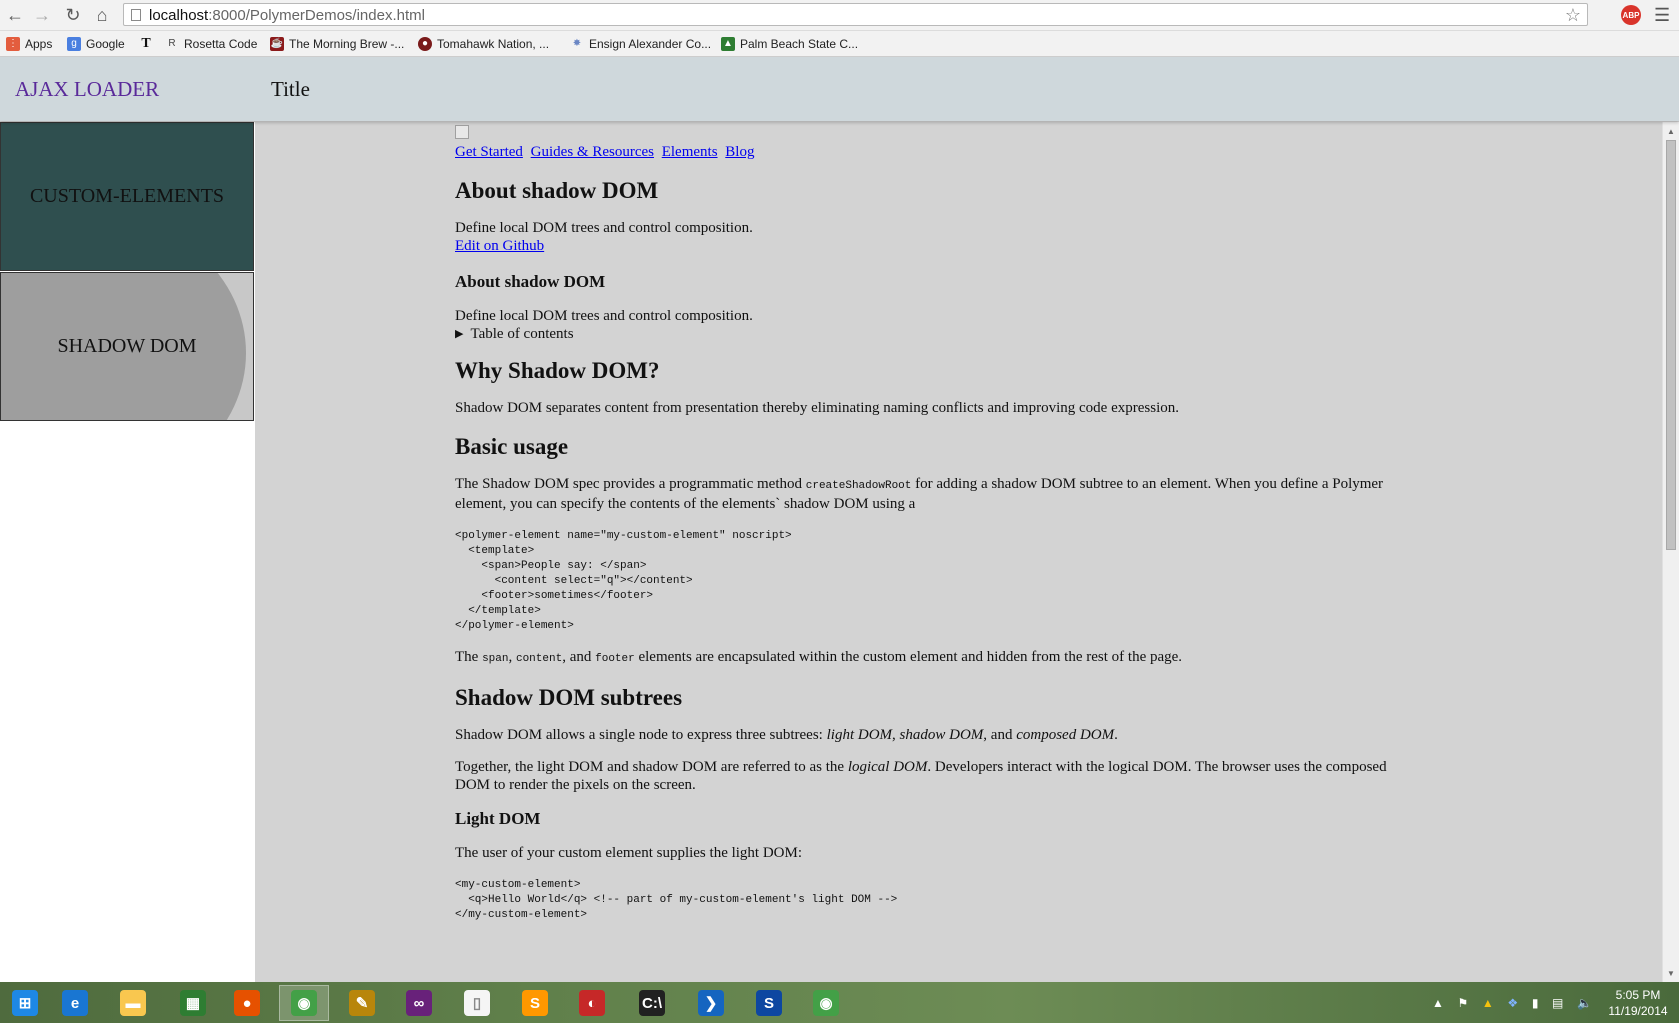 This screenshot has width=1679, height=1023. What do you see at coordinates (39, 43) in the screenshot?
I see `bookmark-label: Apps` at bounding box center [39, 43].